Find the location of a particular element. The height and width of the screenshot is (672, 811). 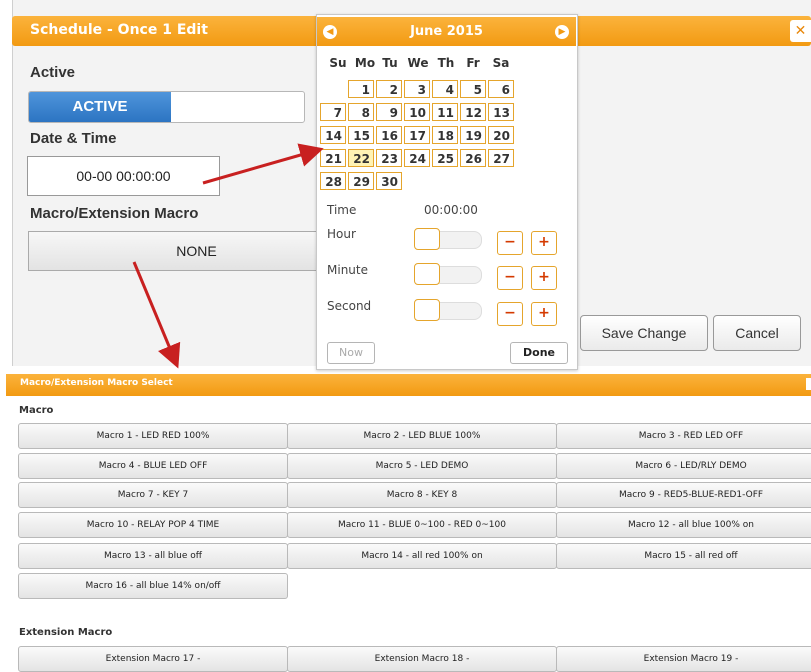

macro-section-title: Macro is located at coordinates (36, 410).